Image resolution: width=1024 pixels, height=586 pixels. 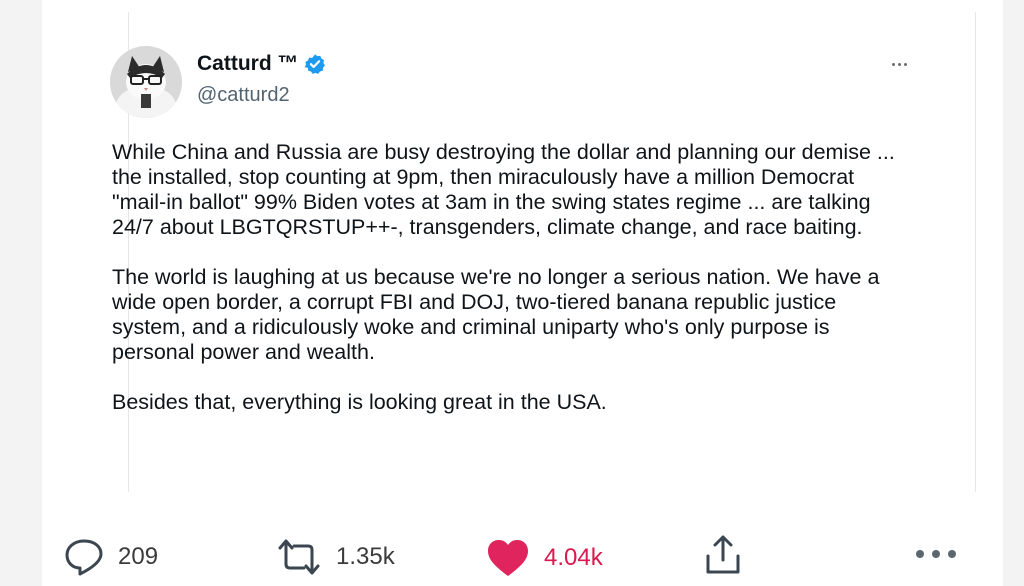 What do you see at coordinates (261, 95) in the screenshot?
I see `author-handle: @catturd2` at bounding box center [261, 95].